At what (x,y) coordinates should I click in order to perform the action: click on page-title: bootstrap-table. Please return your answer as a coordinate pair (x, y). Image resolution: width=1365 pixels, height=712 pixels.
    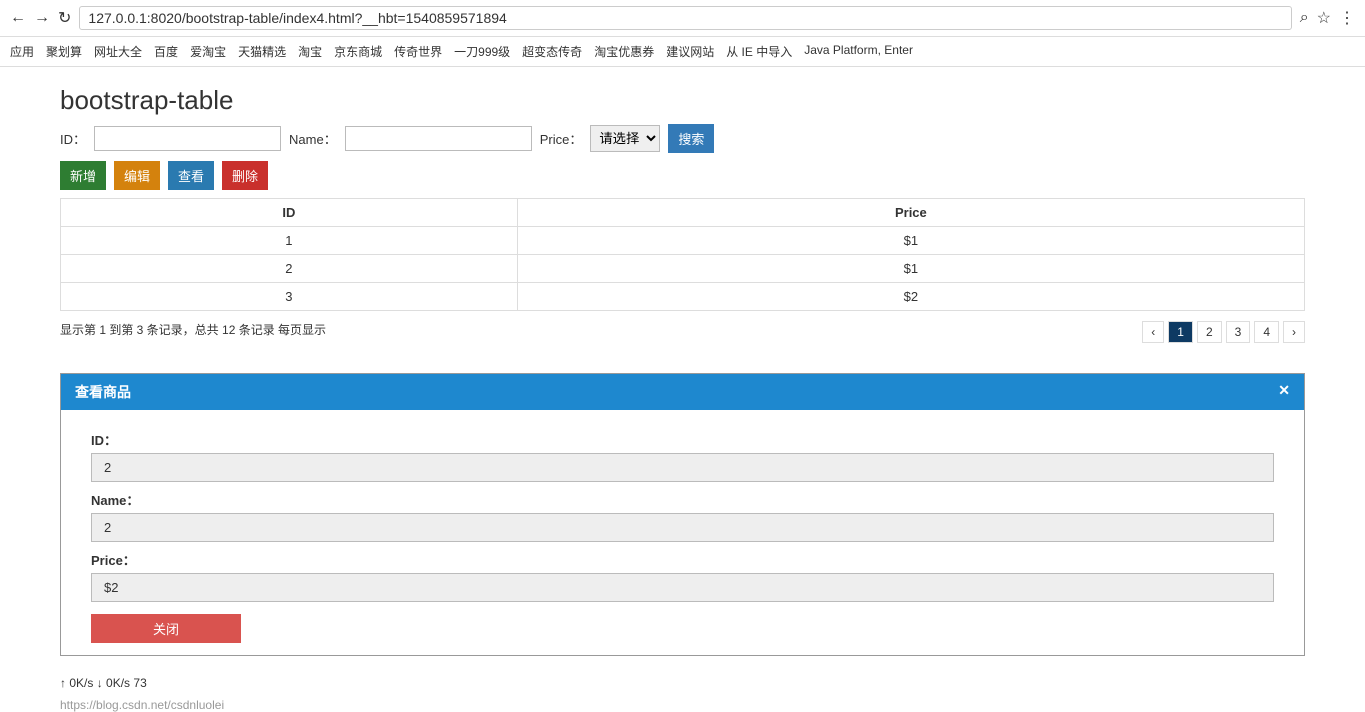
    Looking at the image, I should click on (147, 100).